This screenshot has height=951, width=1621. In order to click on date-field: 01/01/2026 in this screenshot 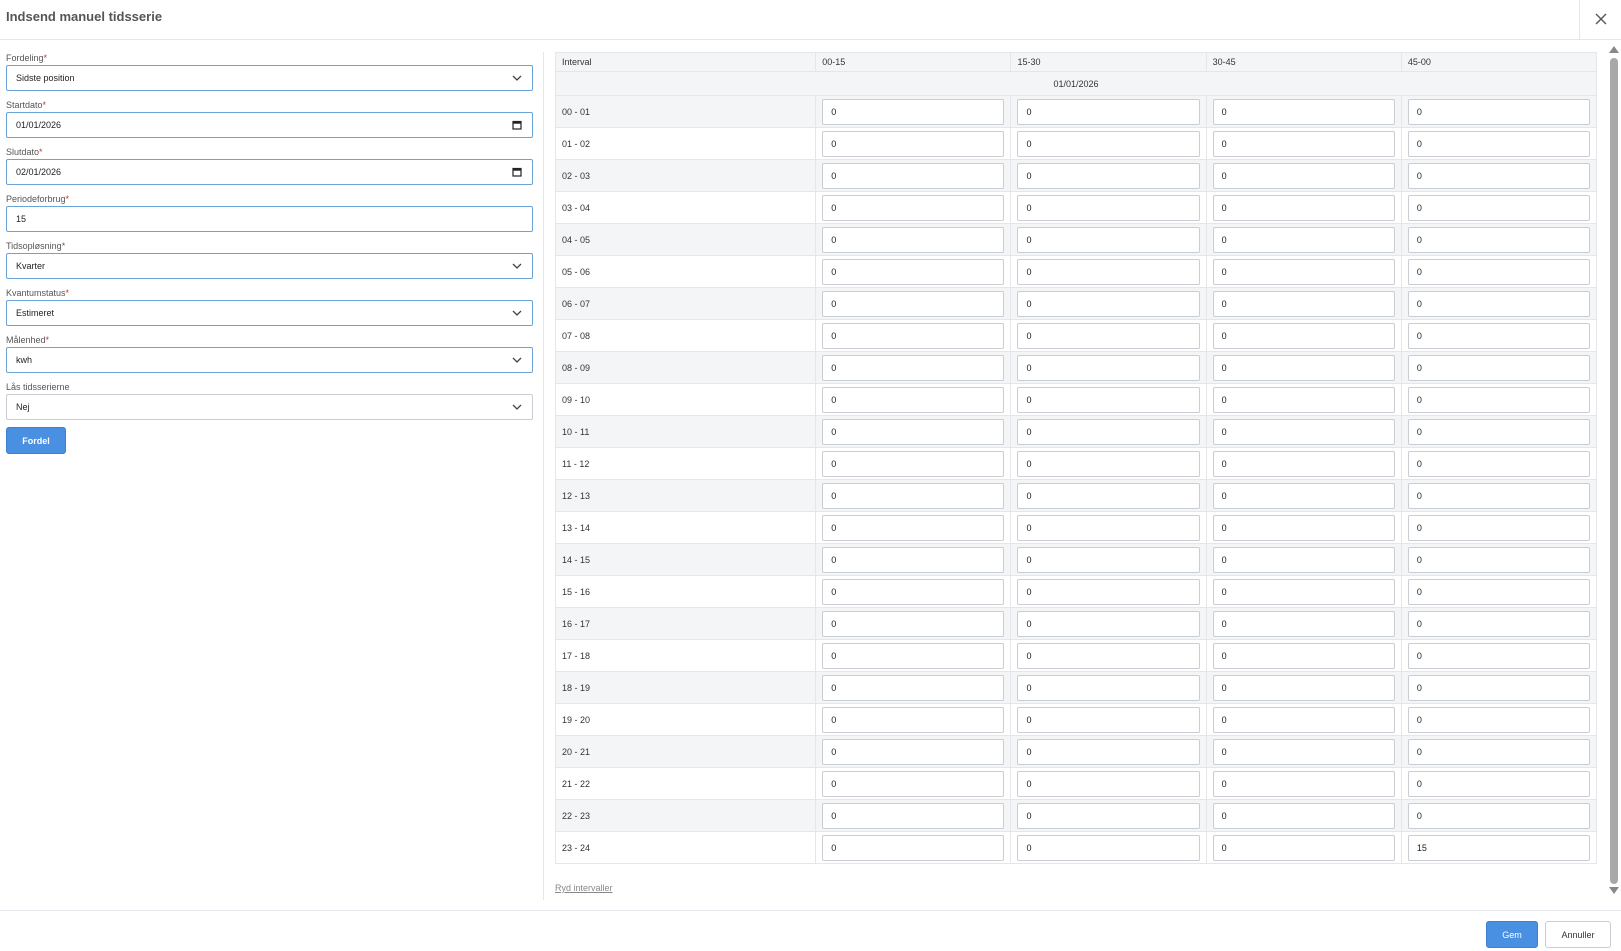, I will do `click(269, 125)`.